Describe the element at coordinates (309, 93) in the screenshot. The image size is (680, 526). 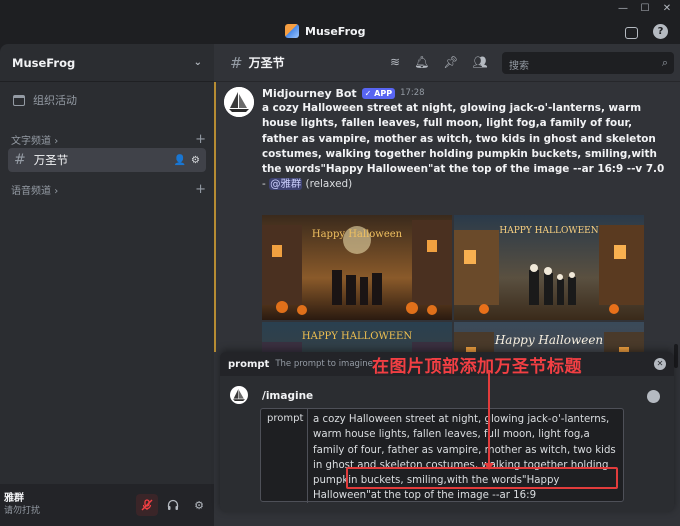
I see `author-name: Midjourney Bot` at that location.